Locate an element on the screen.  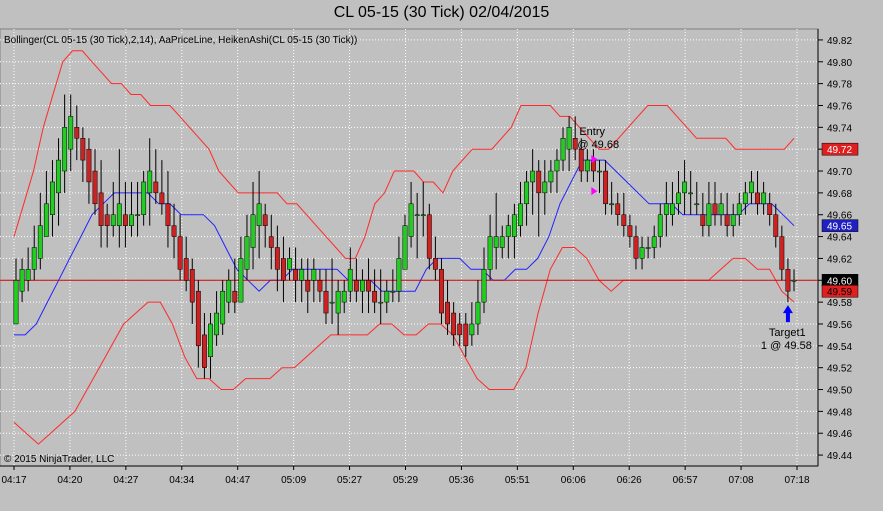
entry-price-label: @ 49.68 is located at coordinates (598, 145).